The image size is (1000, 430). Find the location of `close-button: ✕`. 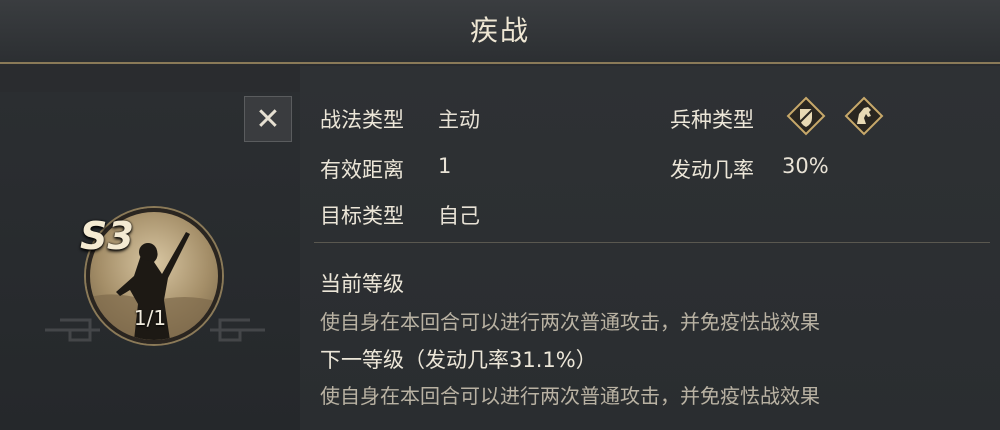

close-button: ✕ is located at coordinates (268, 119).